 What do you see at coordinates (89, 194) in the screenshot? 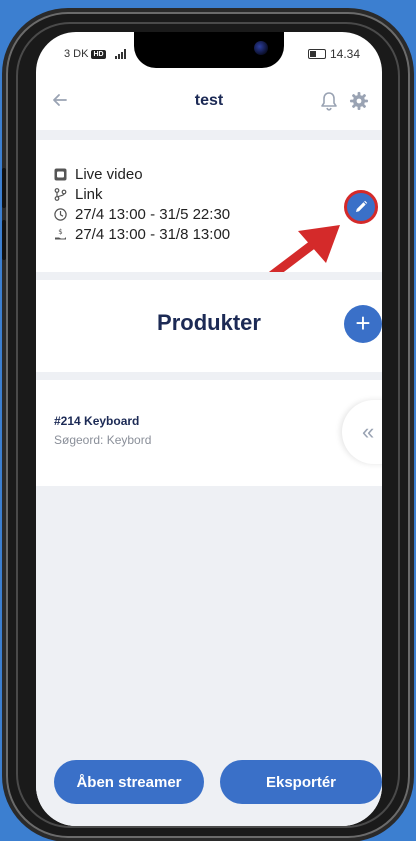
I see `info-link-label: Link` at bounding box center [89, 194].